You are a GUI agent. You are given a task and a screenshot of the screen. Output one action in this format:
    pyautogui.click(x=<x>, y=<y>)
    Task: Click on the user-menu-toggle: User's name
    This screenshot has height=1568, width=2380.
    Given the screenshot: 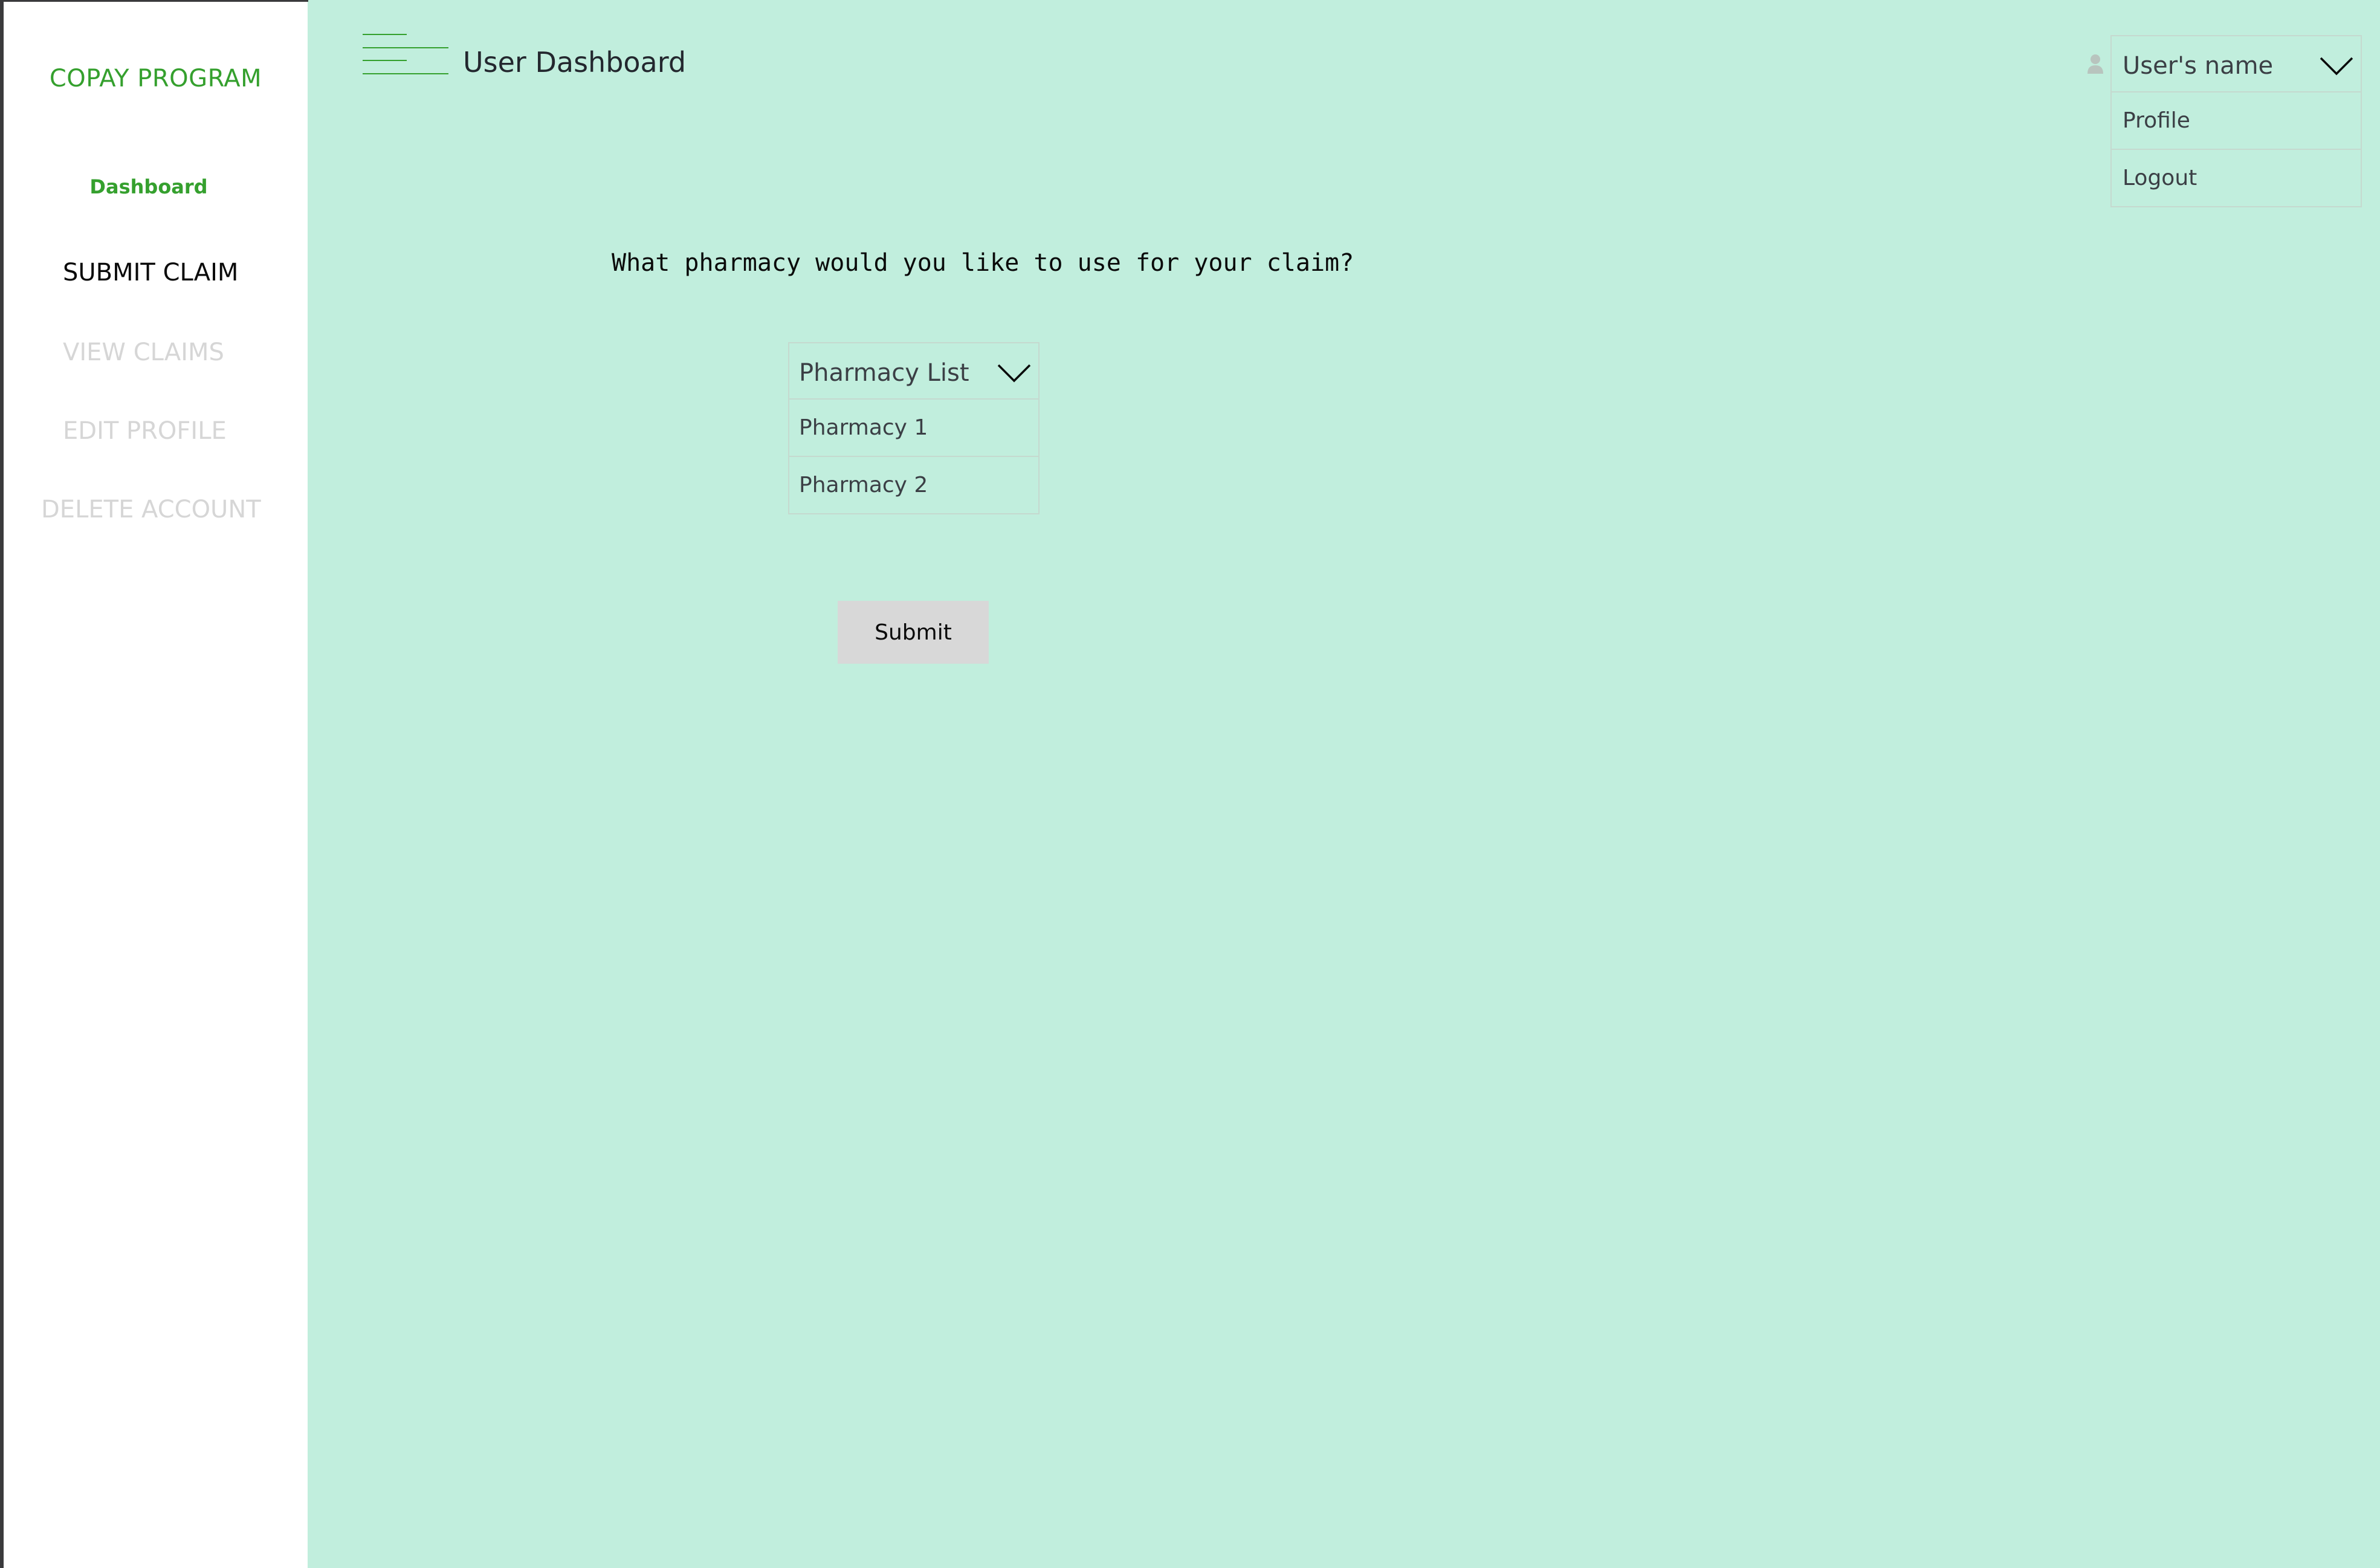 What is the action you would take?
    pyautogui.click(x=2236, y=63)
    